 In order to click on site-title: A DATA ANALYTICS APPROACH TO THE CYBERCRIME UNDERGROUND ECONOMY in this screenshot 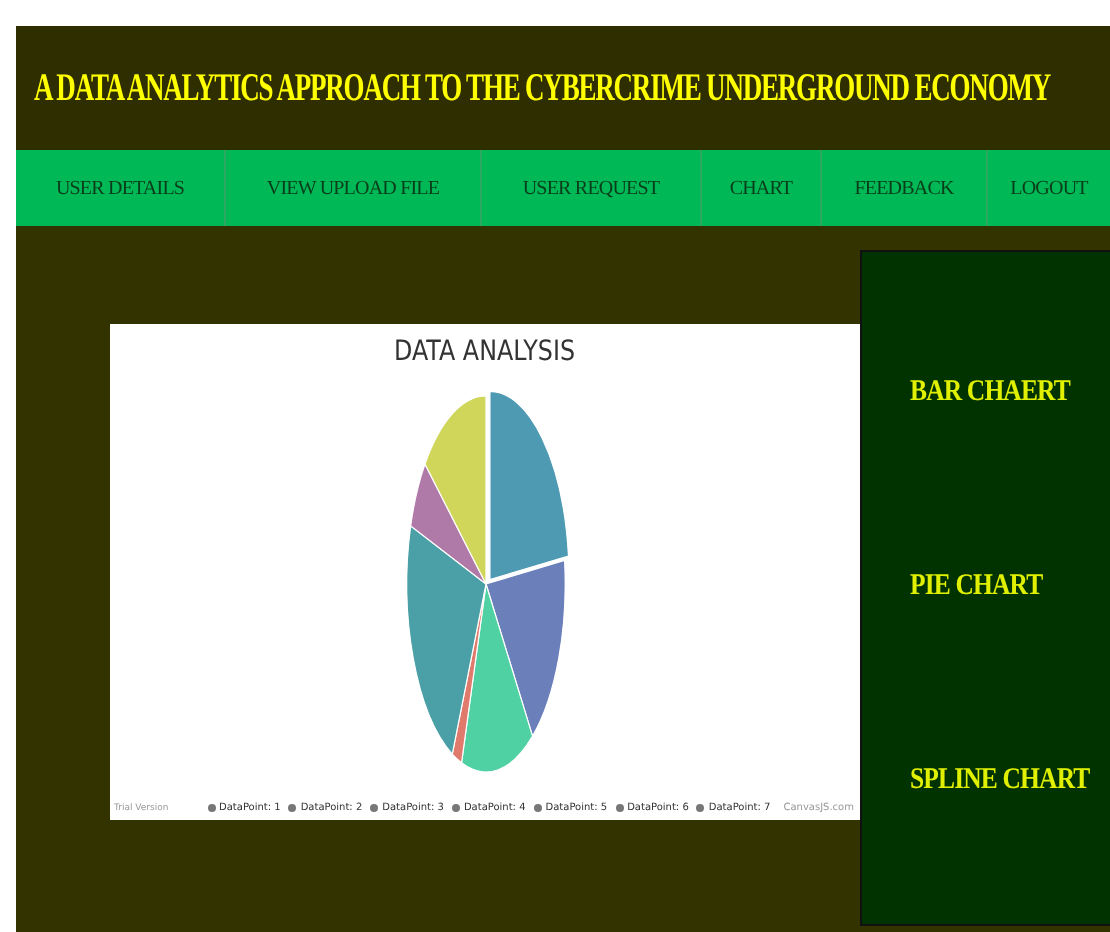, I will do `click(542, 88)`.